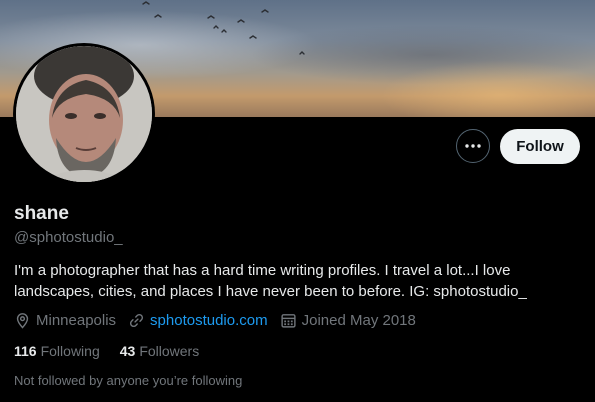 This screenshot has height=402, width=595. What do you see at coordinates (209, 320) in the screenshot?
I see `website-link: sphotostudio.com` at bounding box center [209, 320].